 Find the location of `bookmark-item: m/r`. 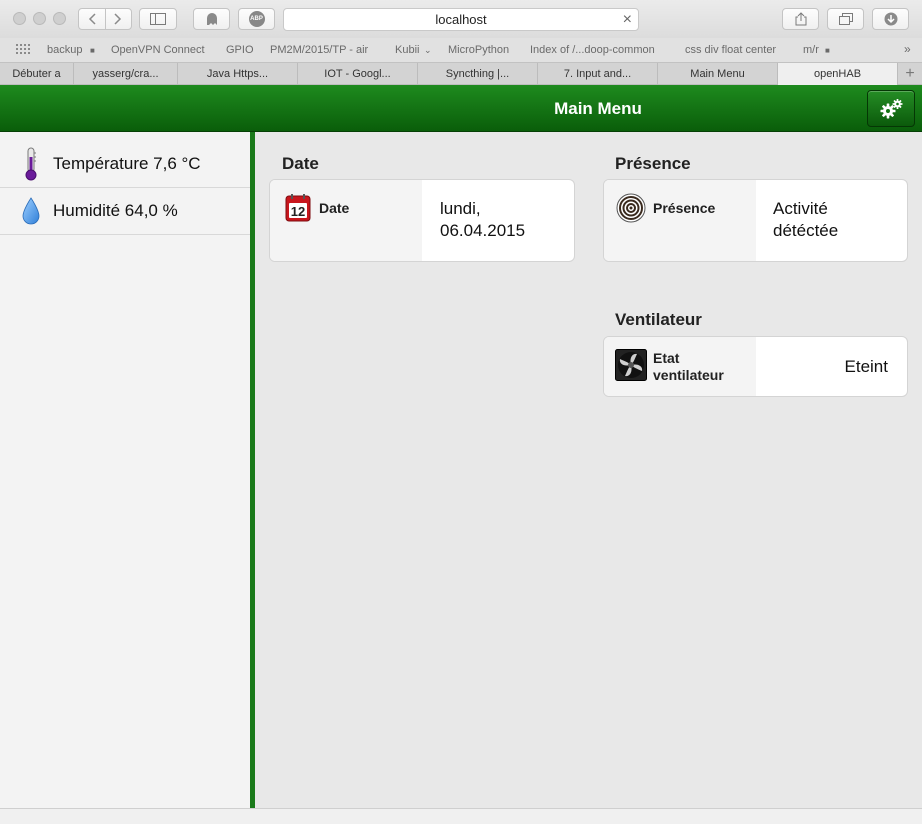

bookmark-item: m/r is located at coordinates (811, 50).